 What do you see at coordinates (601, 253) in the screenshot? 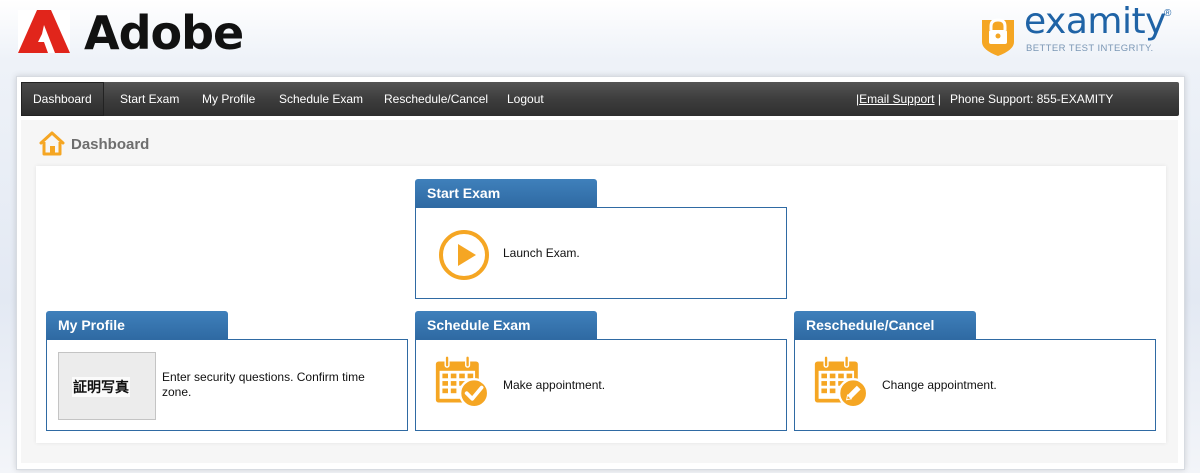
I see `start-exam-card-body: Launch Exam.` at bounding box center [601, 253].